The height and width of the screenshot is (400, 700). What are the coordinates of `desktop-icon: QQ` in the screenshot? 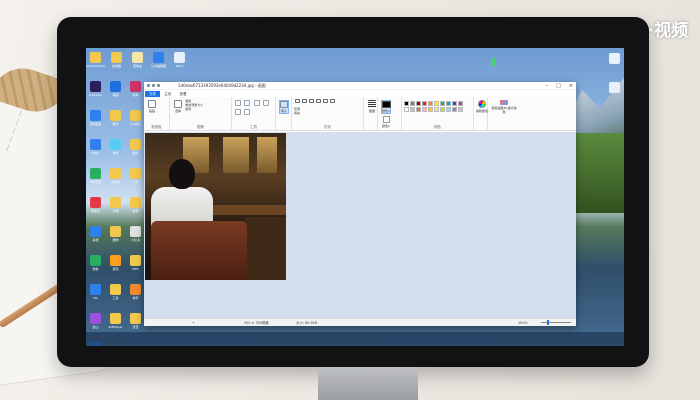 It's located at (95, 294).